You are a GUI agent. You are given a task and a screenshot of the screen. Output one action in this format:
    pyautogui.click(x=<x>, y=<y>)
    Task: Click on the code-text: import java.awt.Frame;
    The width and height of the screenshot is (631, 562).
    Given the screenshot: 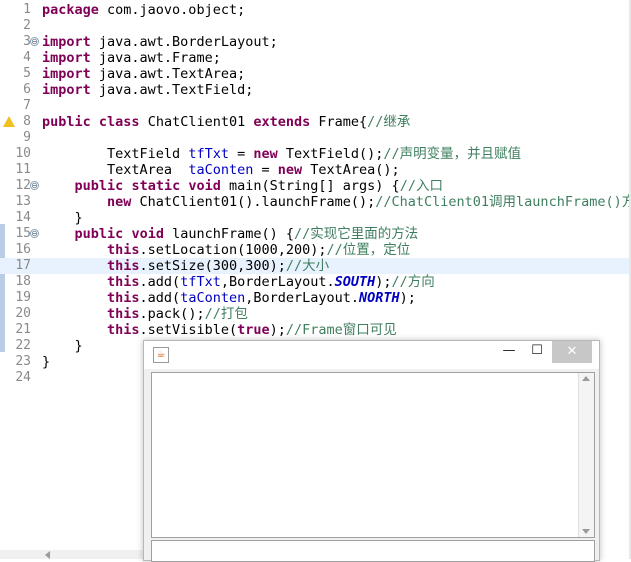 What is the action you would take?
    pyautogui.click(x=131, y=58)
    